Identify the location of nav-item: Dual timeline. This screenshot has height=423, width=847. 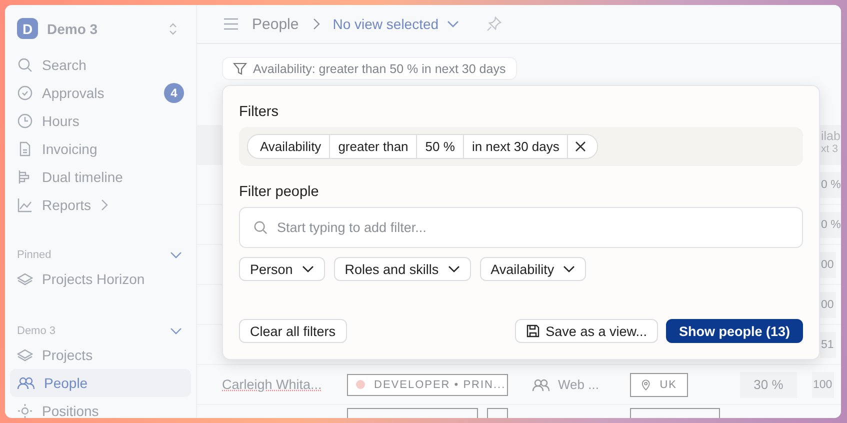
(100, 177).